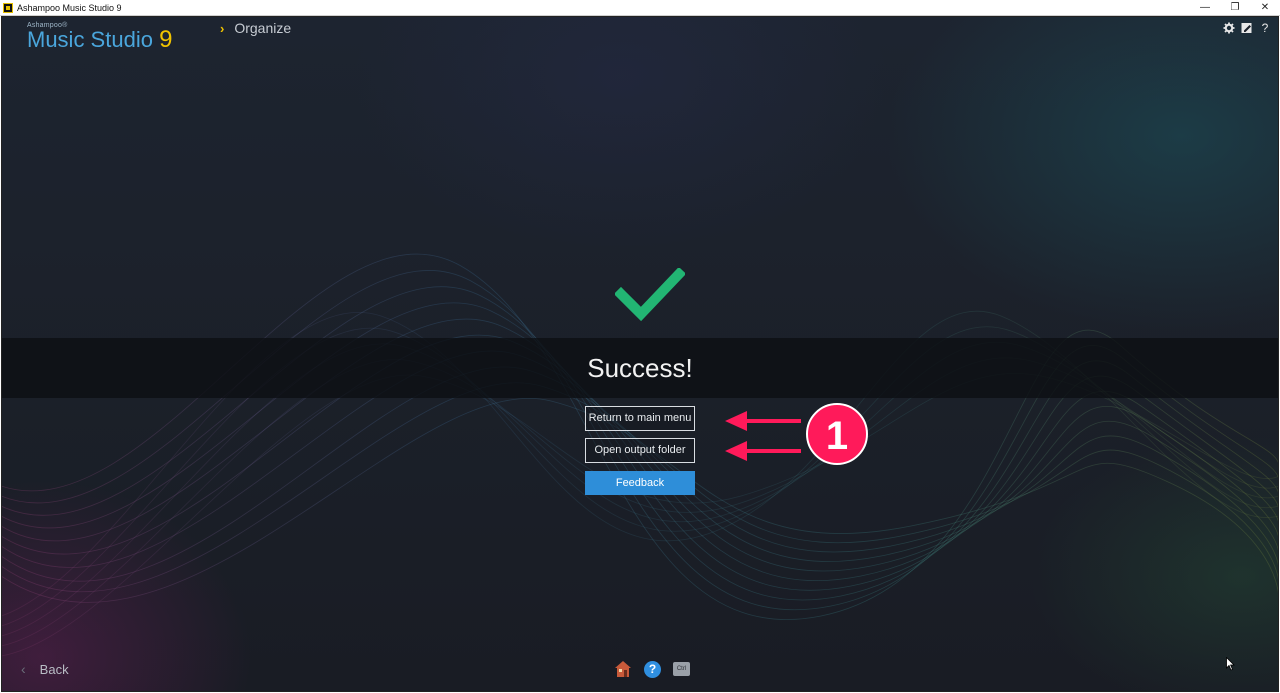 This screenshot has height=693, width=1280. Describe the element at coordinates (1230, 664) in the screenshot. I see `mouse-cursor-icon` at that location.